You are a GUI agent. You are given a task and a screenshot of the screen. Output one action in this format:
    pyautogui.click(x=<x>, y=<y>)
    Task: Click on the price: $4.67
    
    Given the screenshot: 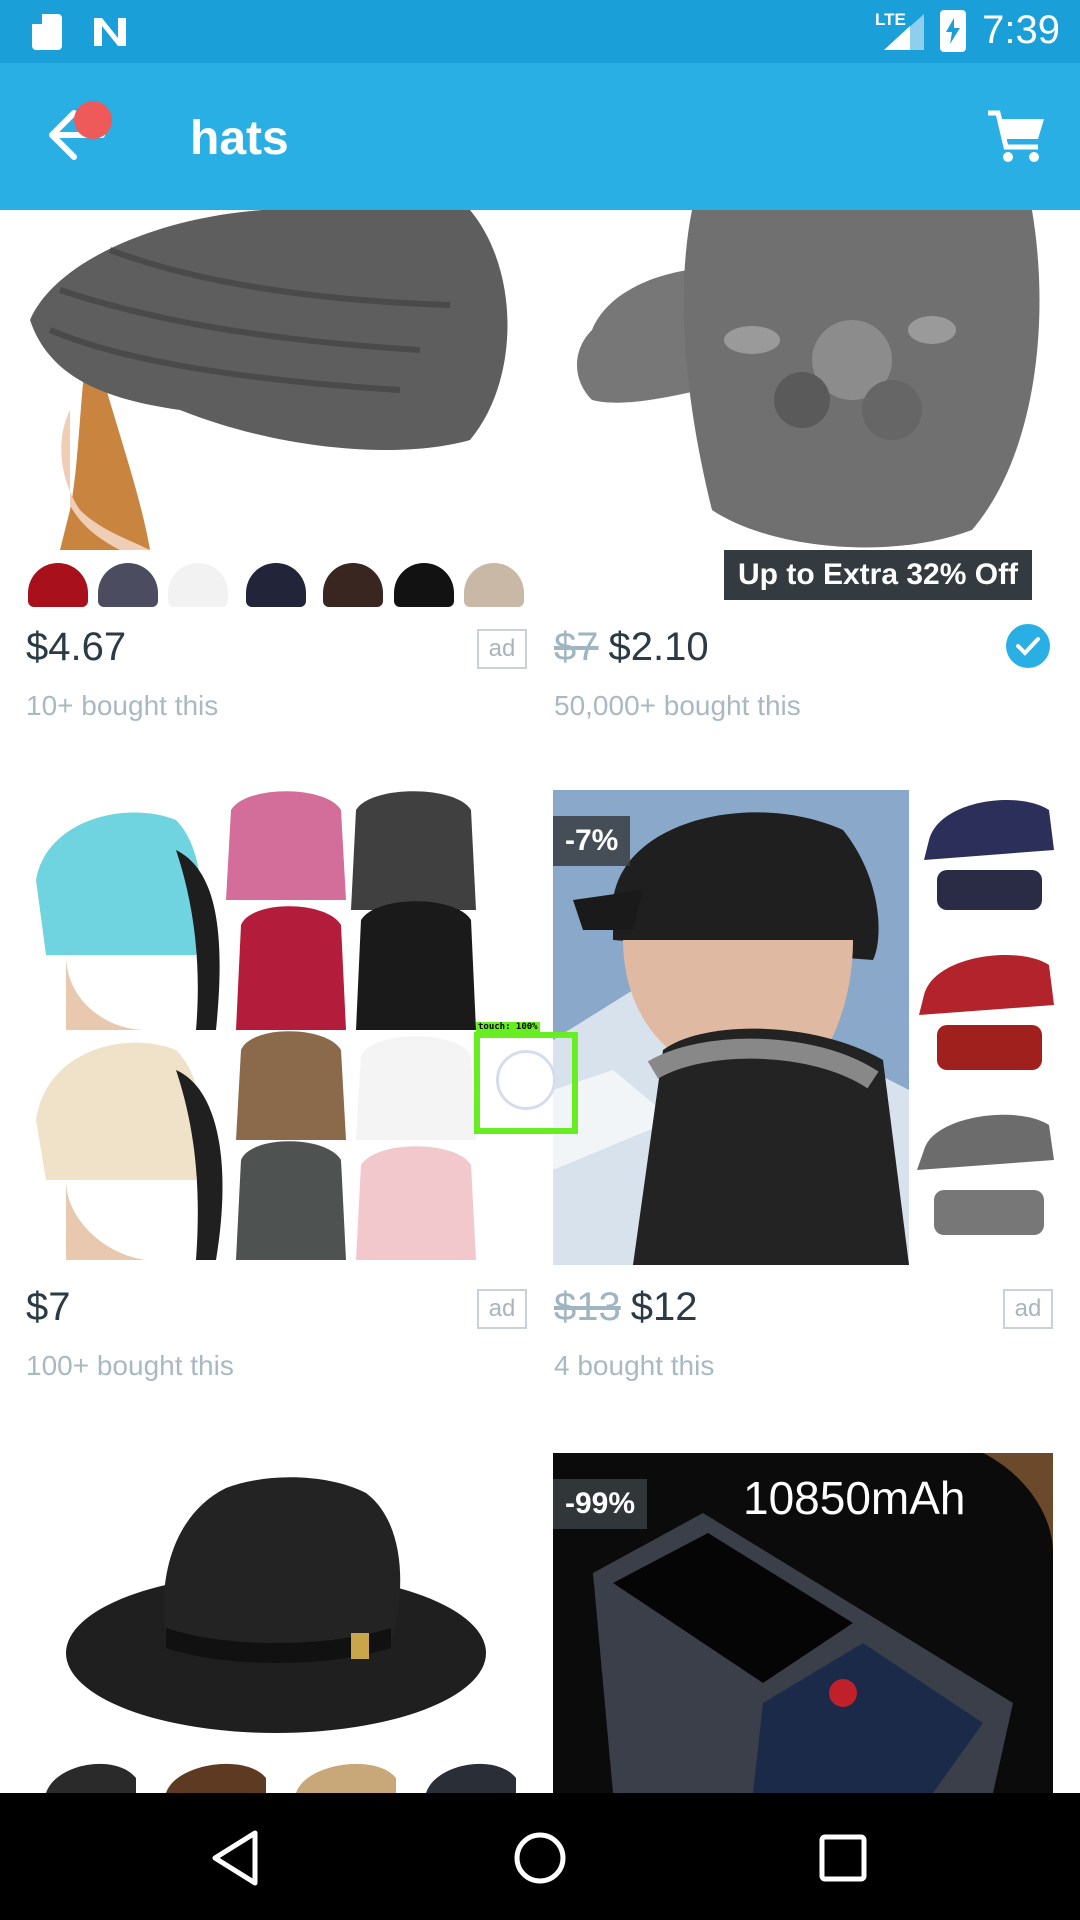 What is the action you would take?
    pyautogui.click(x=76, y=647)
    